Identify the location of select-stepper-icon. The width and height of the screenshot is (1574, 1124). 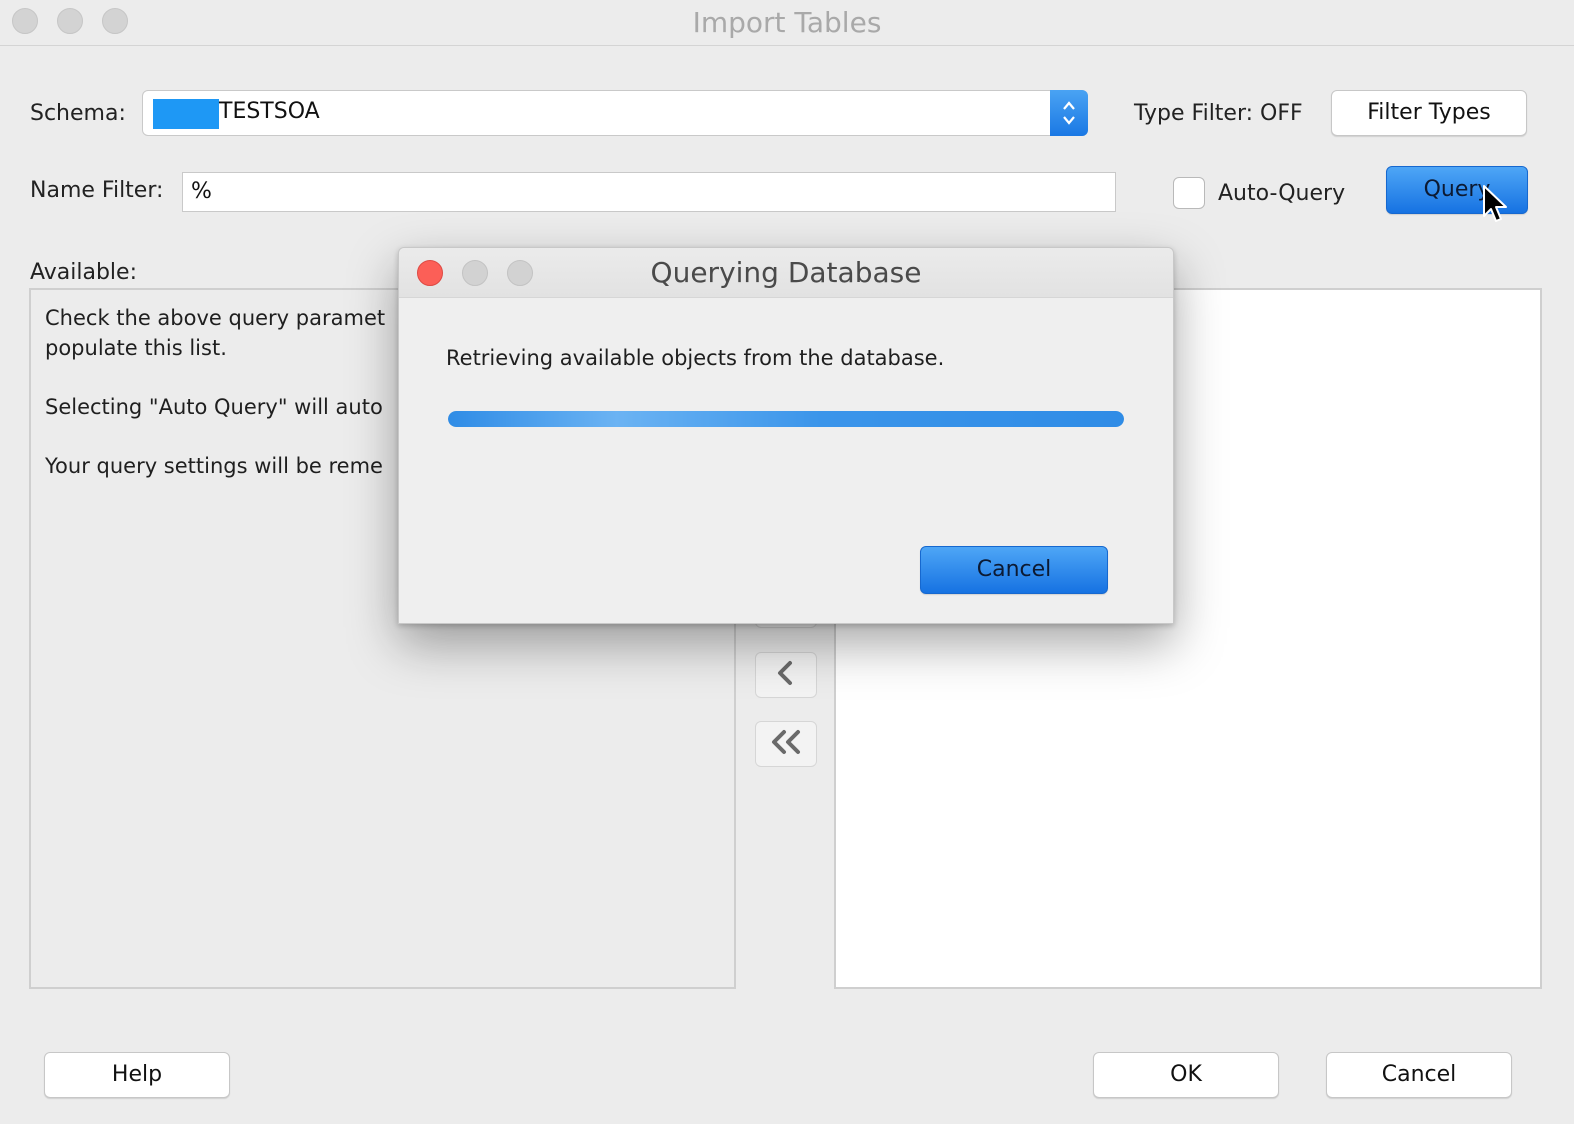
(1069, 113).